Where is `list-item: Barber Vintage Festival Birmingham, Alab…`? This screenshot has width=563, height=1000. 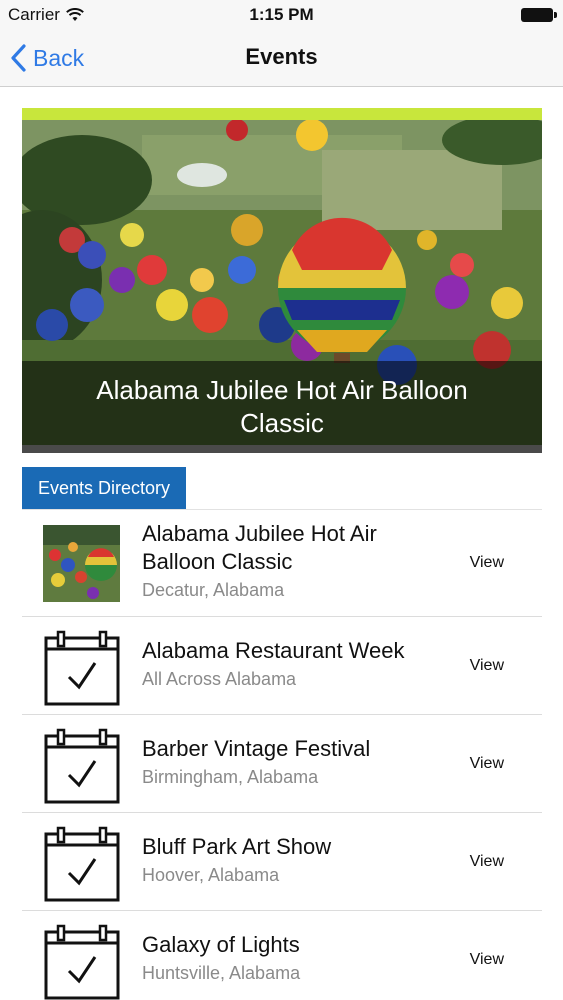
list-item: Barber Vintage Festival Birmingham, Alab… is located at coordinates (282, 764).